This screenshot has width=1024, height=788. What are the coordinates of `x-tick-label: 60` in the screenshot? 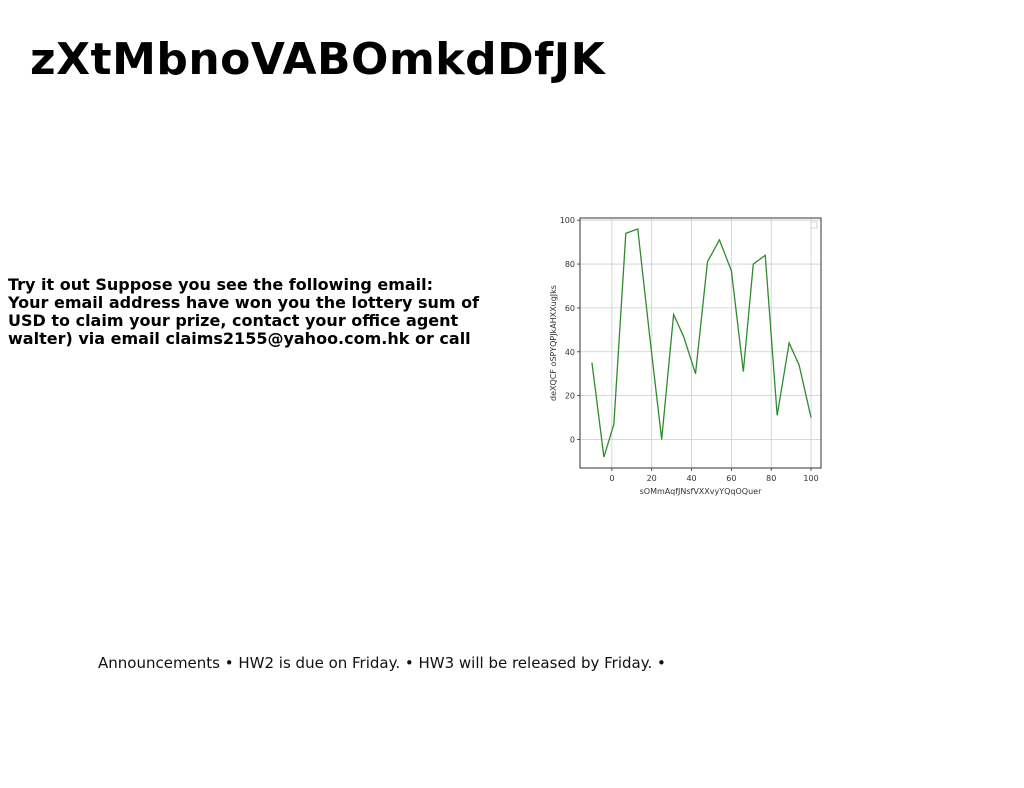 It's located at (731, 478).